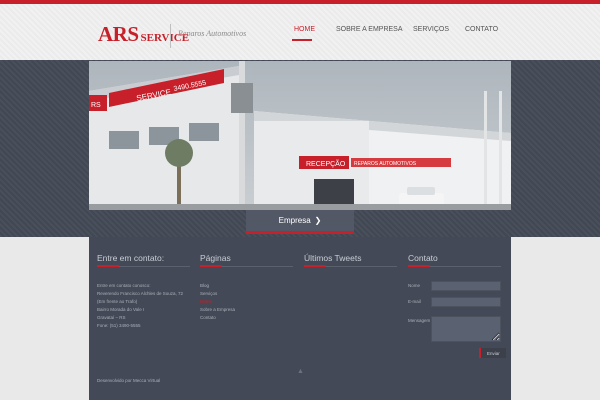 The width and height of the screenshot is (600, 400). What do you see at coordinates (140, 293) in the screenshot?
I see `contact-line: Reverendo Francisco Alchles de Souza, 72` at bounding box center [140, 293].